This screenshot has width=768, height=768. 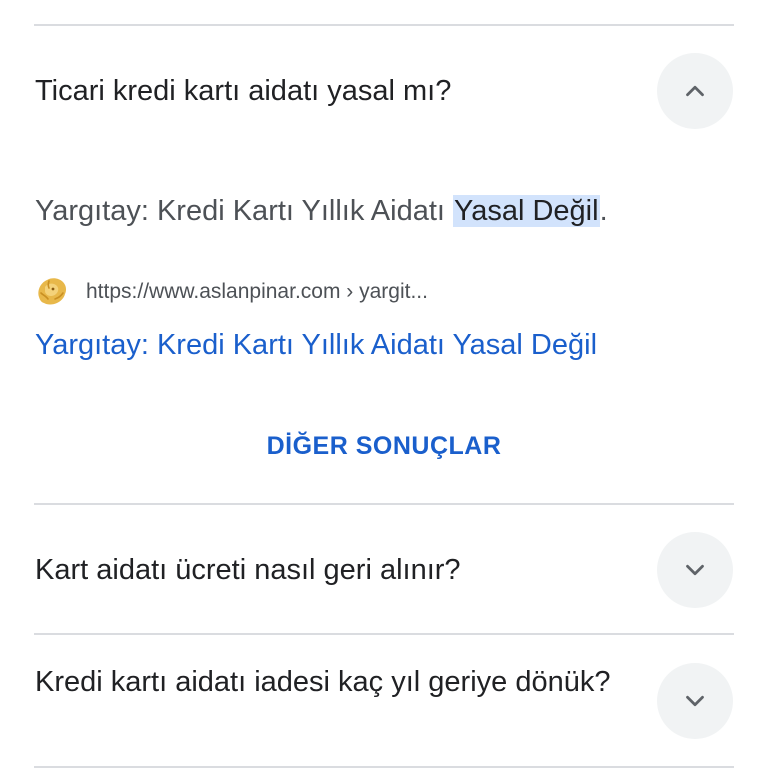 What do you see at coordinates (526, 211) in the screenshot?
I see `answer-highlight: Yasal Değil` at bounding box center [526, 211].